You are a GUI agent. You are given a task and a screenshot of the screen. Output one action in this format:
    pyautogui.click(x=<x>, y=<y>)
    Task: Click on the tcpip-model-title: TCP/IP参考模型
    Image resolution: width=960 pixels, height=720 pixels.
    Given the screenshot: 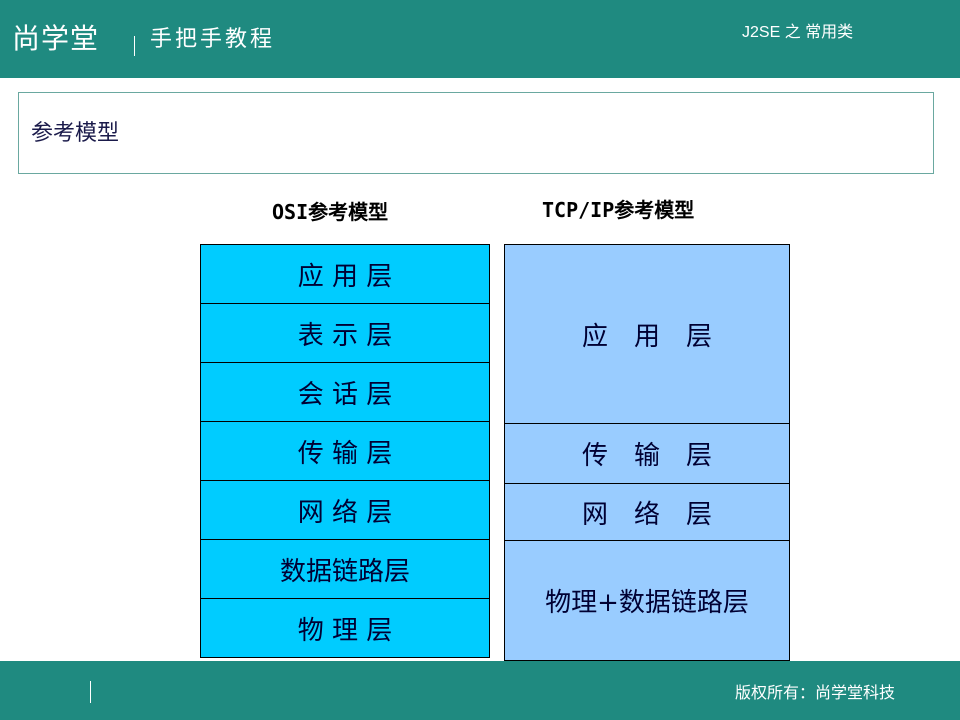 What is the action you would take?
    pyautogui.click(x=618, y=210)
    